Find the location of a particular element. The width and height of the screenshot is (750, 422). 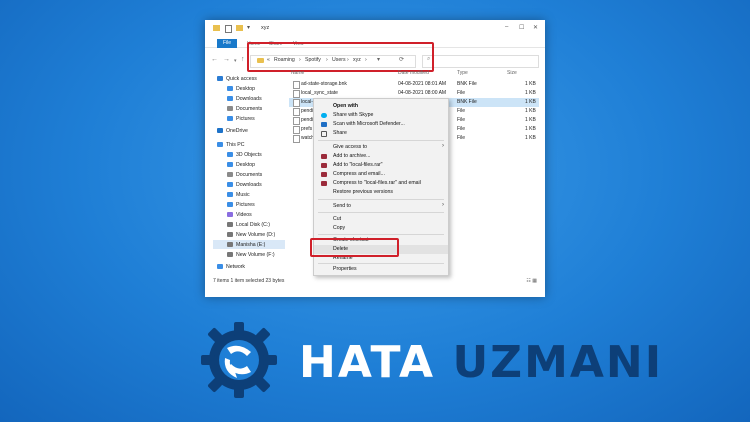

minimize-button: – is located at coordinates (506, 27).